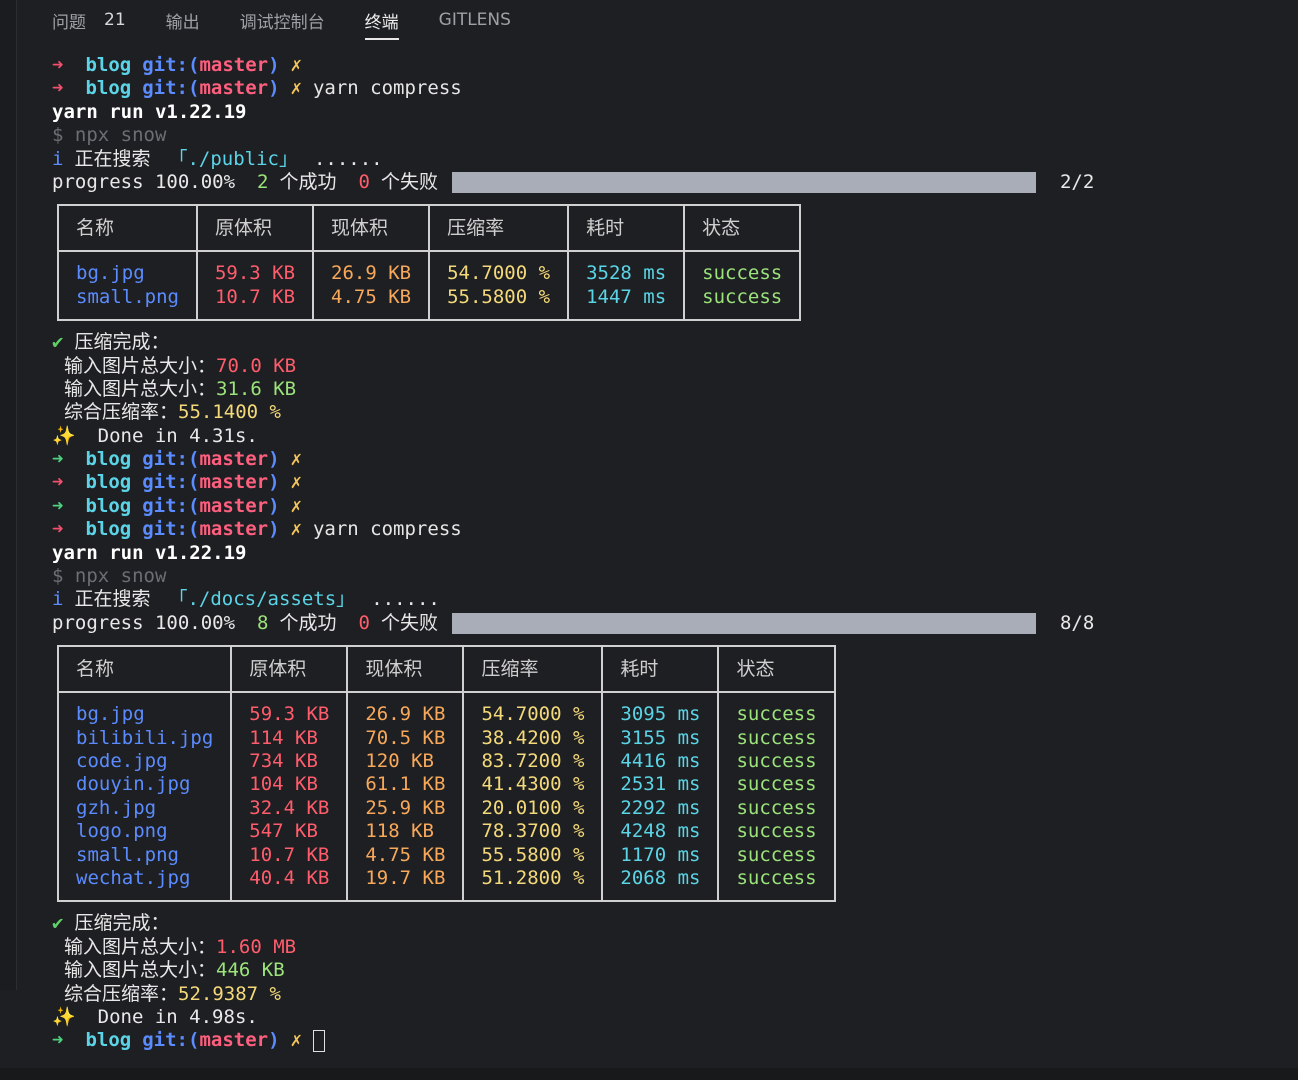 The width and height of the screenshot is (1298, 1080). Describe the element at coordinates (177, 435) in the screenshot. I see `done-time: Done in 4.31s.` at that location.